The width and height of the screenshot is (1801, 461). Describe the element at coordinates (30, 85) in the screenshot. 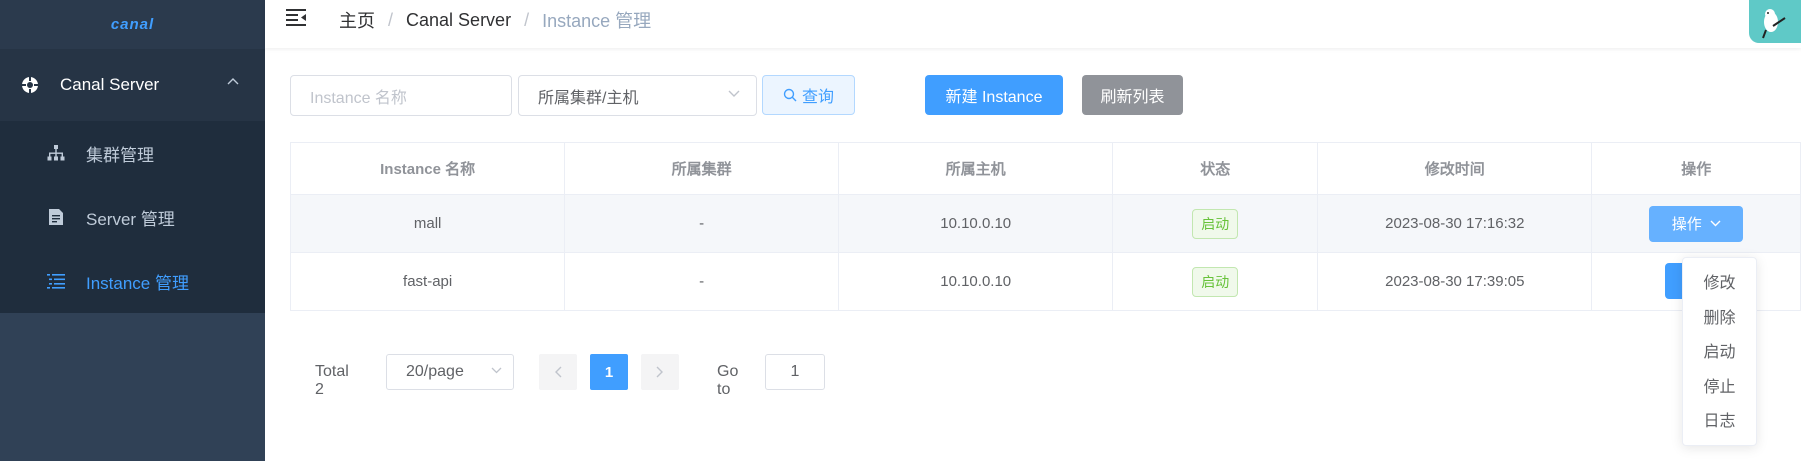

I see `canal-server-icon` at that location.